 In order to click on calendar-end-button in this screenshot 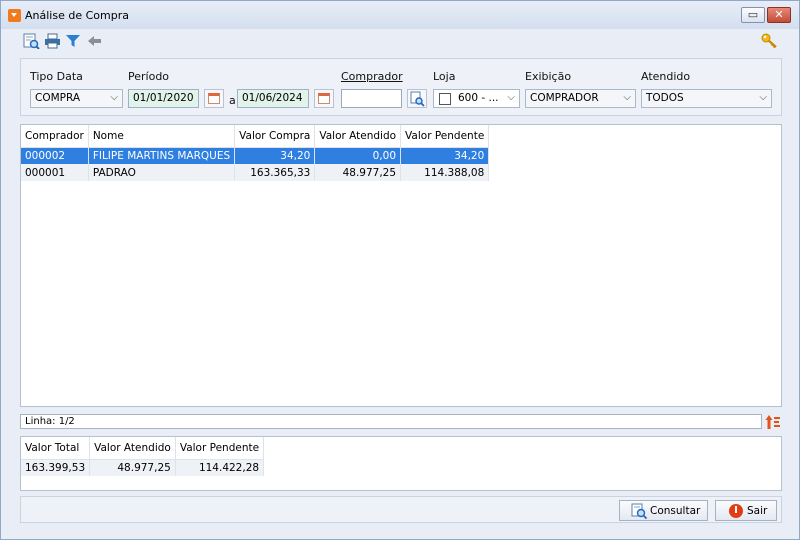, I will do `click(324, 98)`.